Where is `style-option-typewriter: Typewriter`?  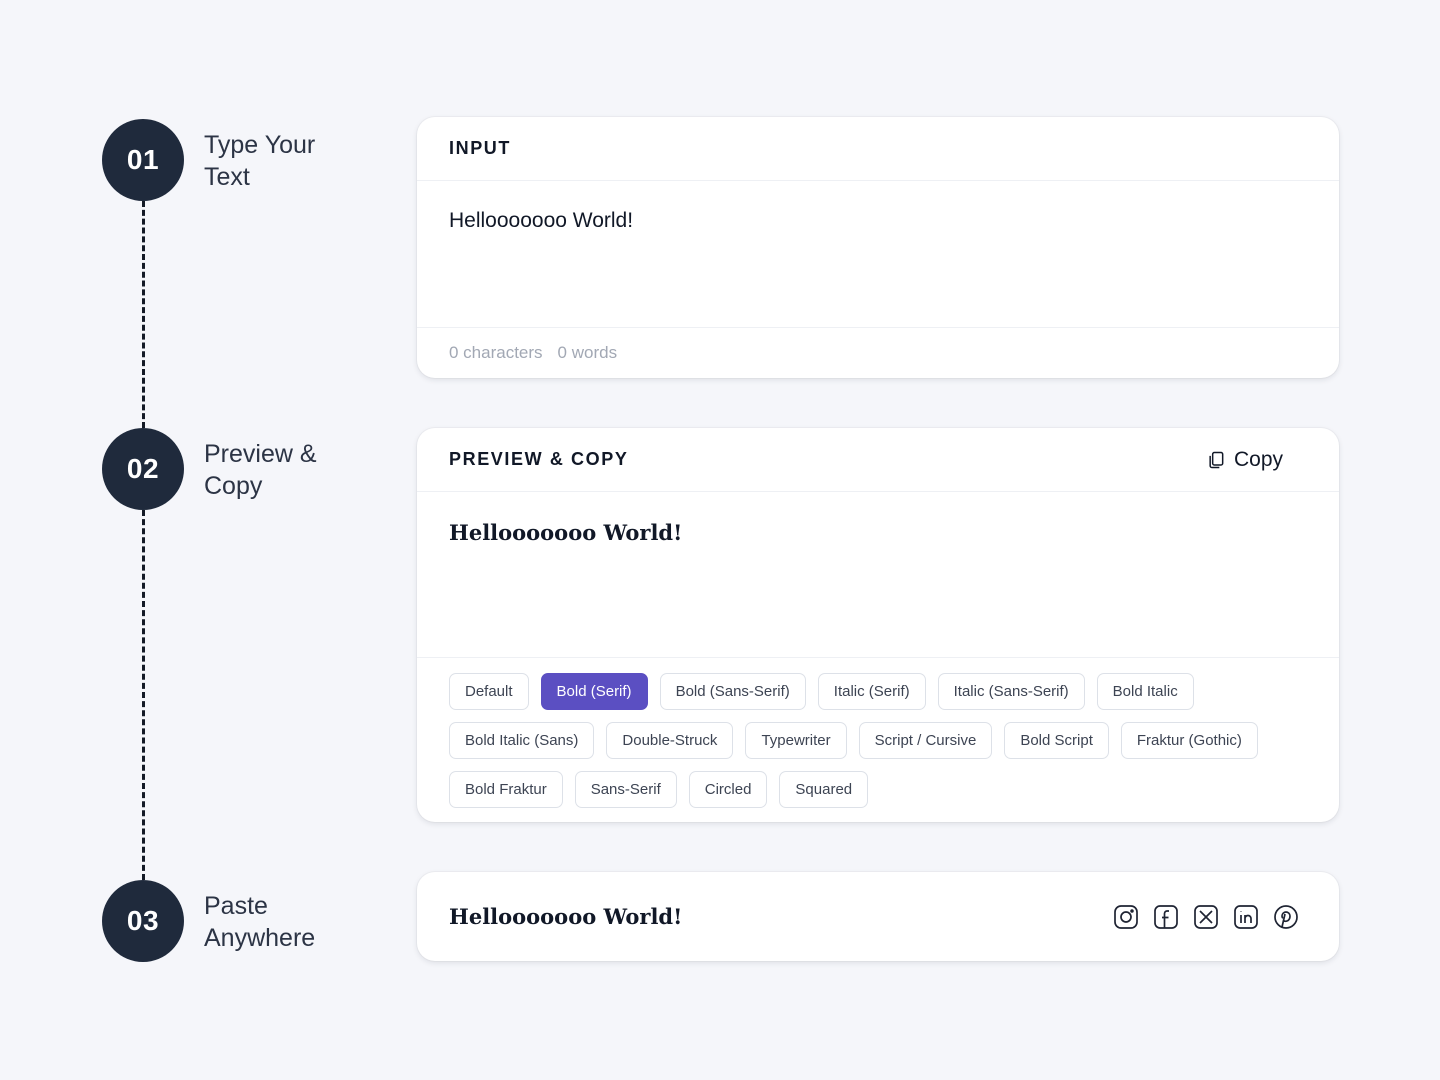
style-option-typewriter: Typewriter is located at coordinates (796, 740).